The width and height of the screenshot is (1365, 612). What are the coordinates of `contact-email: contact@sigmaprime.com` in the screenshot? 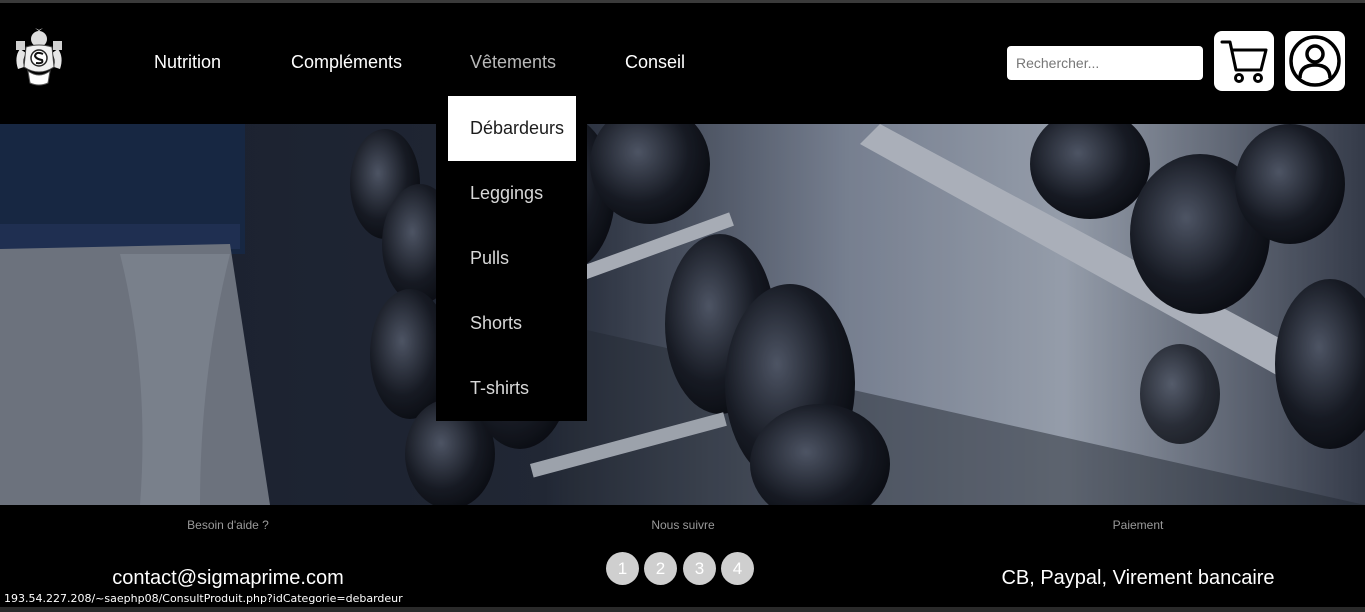 It's located at (228, 578).